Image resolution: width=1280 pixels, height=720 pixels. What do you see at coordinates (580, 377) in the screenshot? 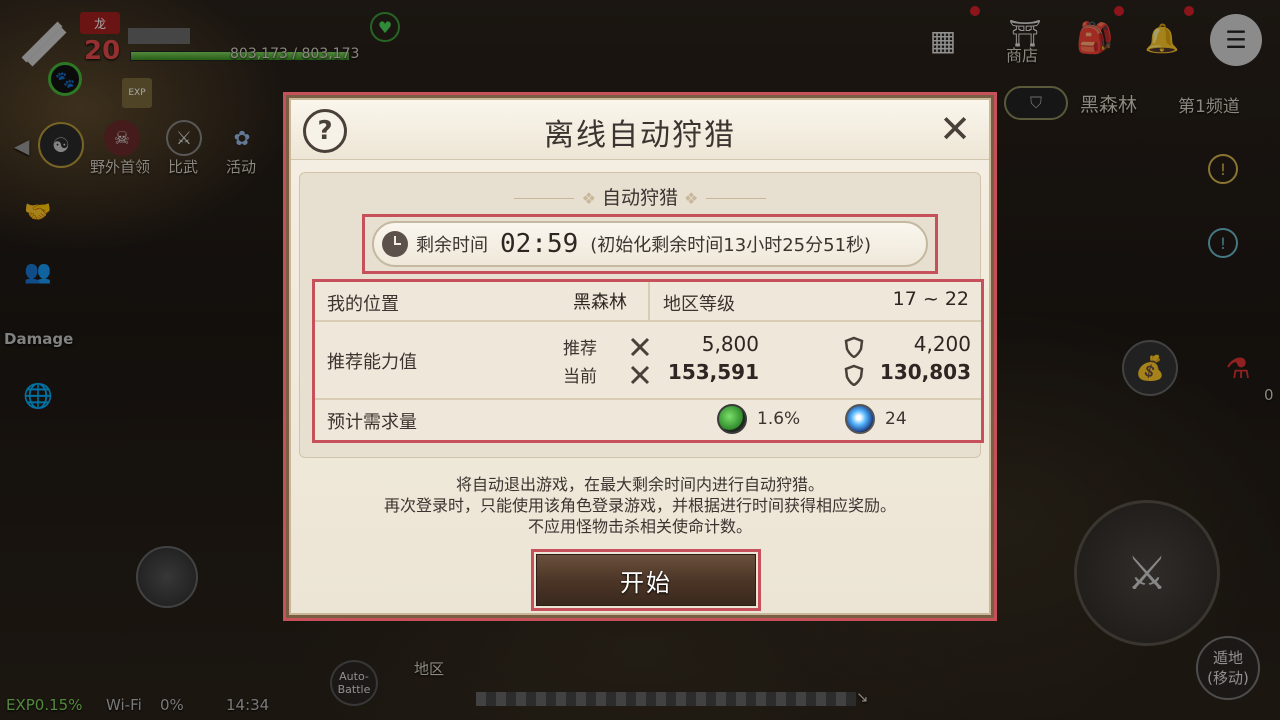
I see `current-label: 当前` at bounding box center [580, 377].